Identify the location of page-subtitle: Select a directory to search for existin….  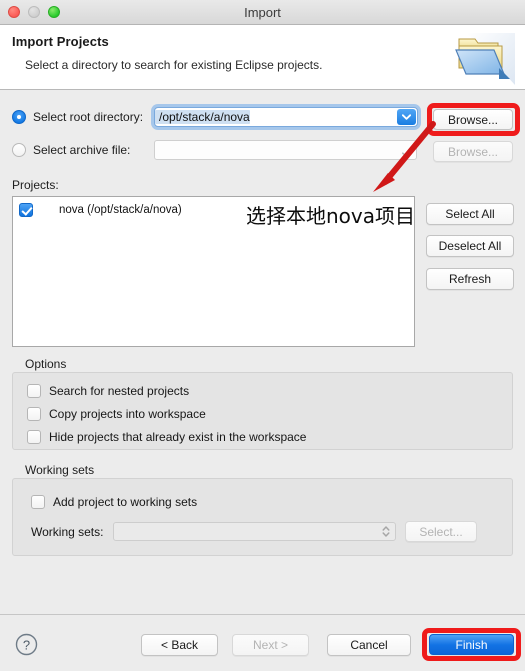
(174, 65).